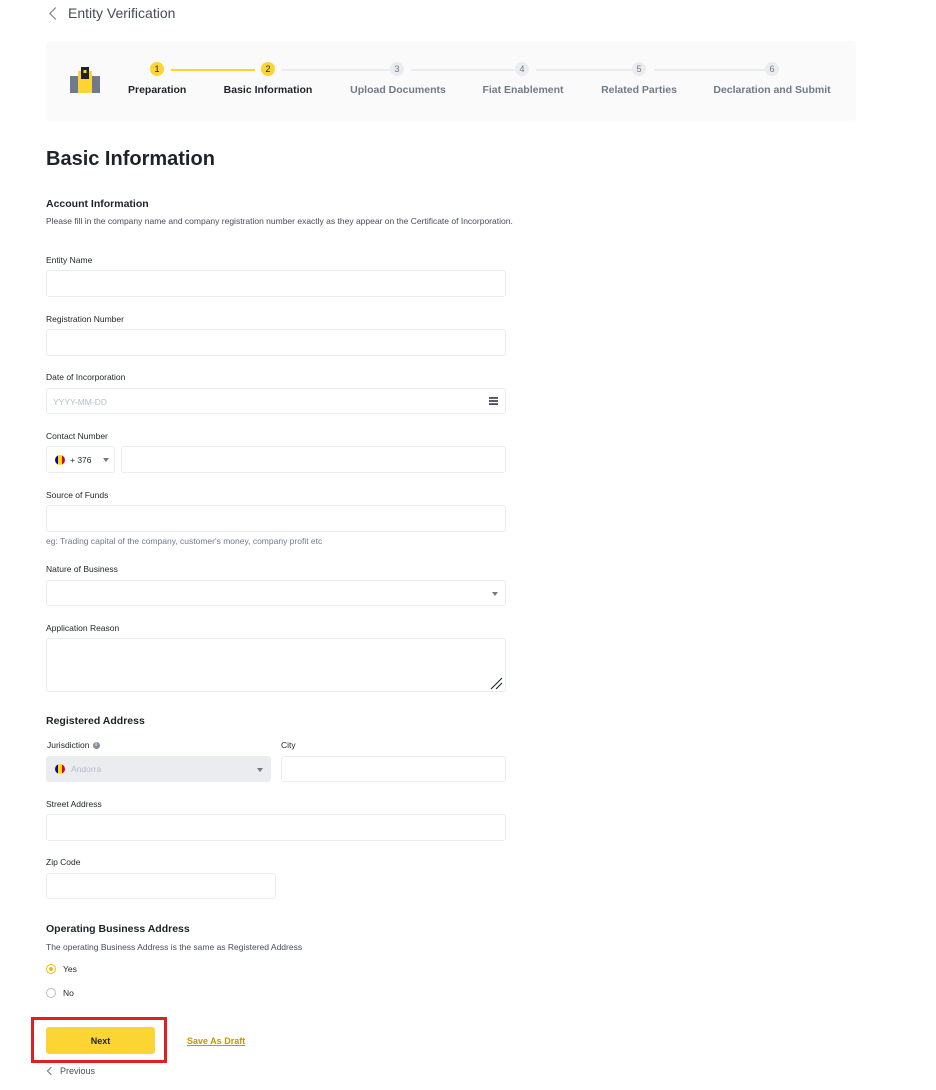 The height and width of the screenshot is (1090, 936). What do you see at coordinates (276, 401) in the screenshot?
I see `date-of-incorporation-input: YYYY-MM-DD` at bounding box center [276, 401].